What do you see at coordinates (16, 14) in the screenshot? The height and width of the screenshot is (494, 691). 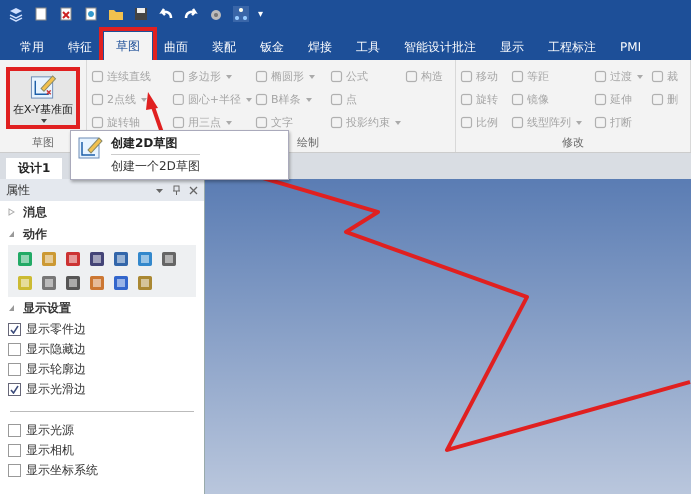 I see `layers-icon` at bounding box center [16, 14].